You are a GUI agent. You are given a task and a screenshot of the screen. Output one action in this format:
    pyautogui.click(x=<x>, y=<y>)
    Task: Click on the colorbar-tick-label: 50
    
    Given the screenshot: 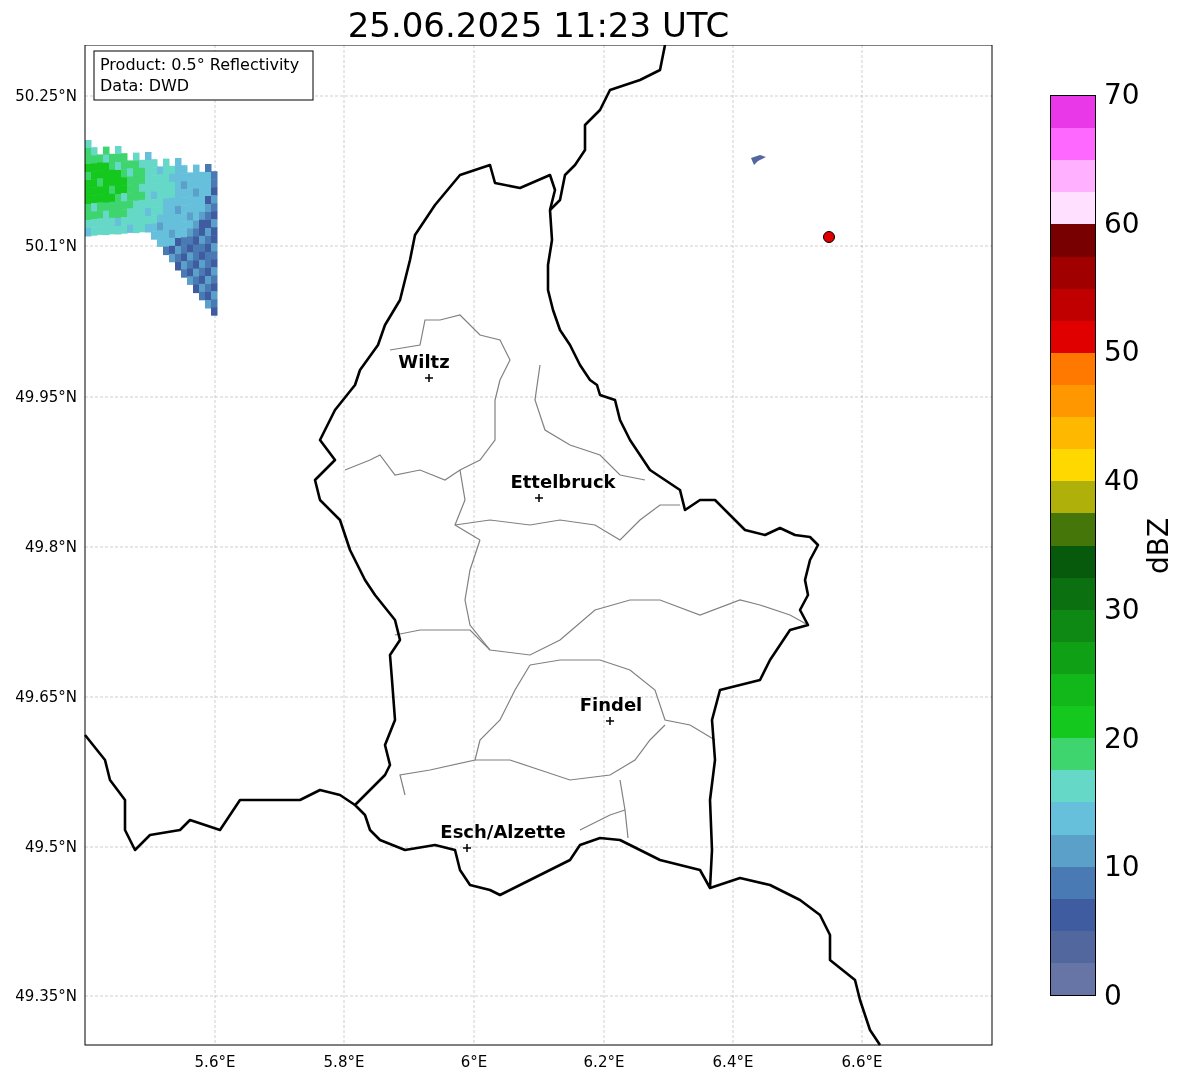 What is the action you would take?
    pyautogui.click(x=1122, y=352)
    